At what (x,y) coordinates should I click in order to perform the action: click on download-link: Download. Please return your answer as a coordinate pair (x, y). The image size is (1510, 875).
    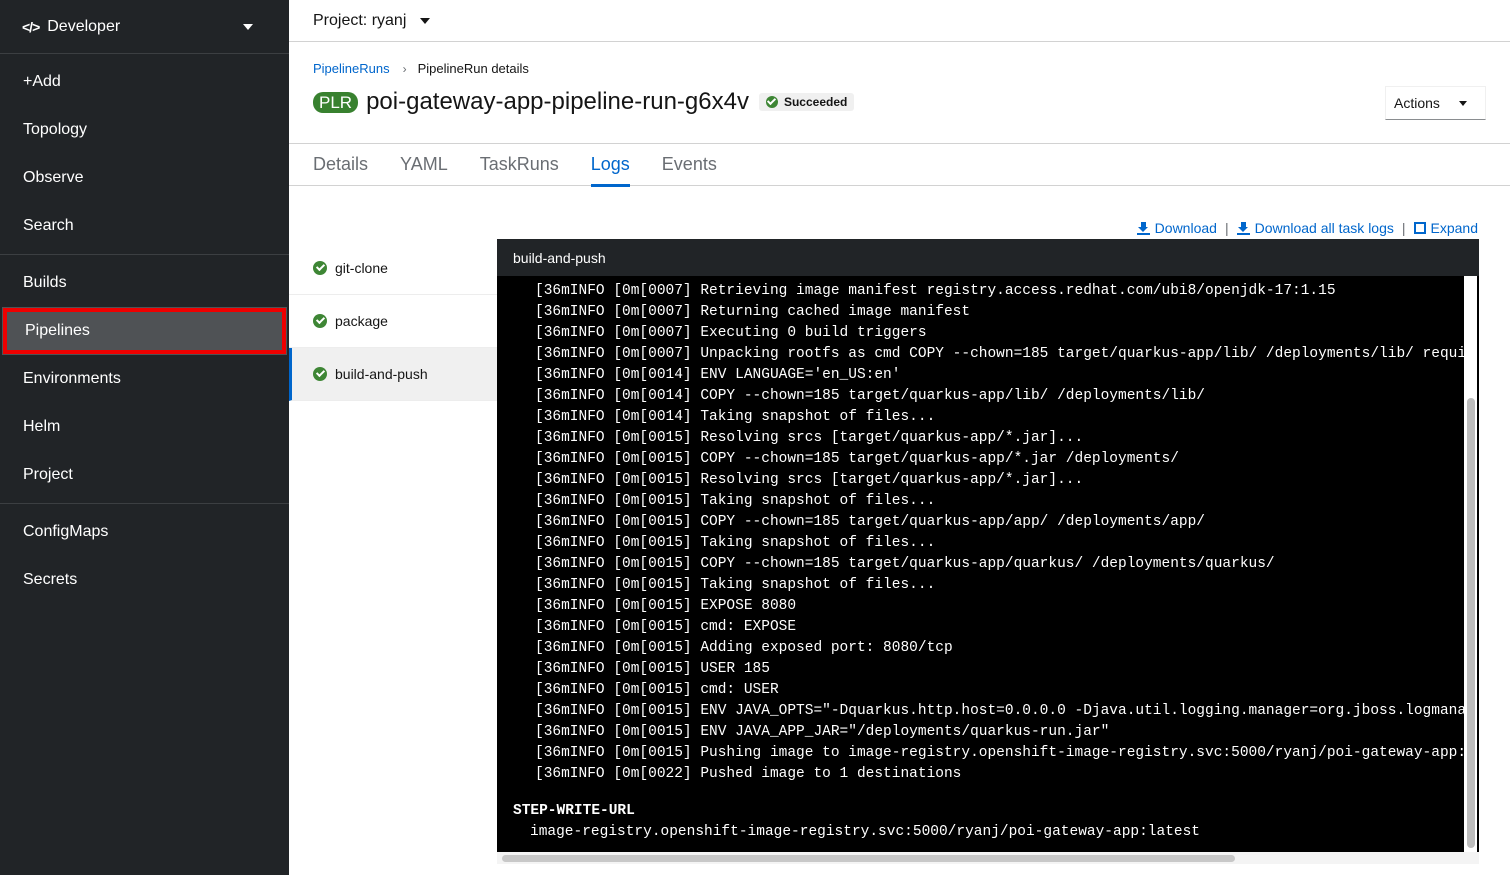
    Looking at the image, I should click on (1176, 228).